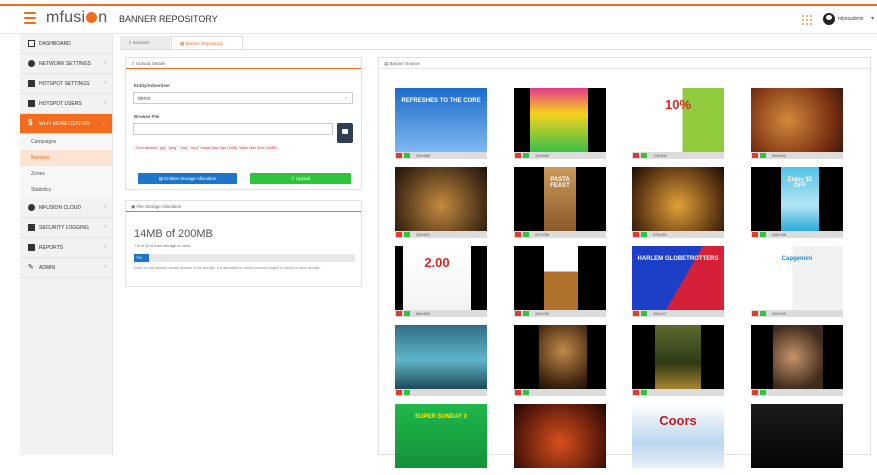 This screenshot has width=877, height=475. I want to click on sidebar-sub-statistics: Statistics, so click(66, 190).